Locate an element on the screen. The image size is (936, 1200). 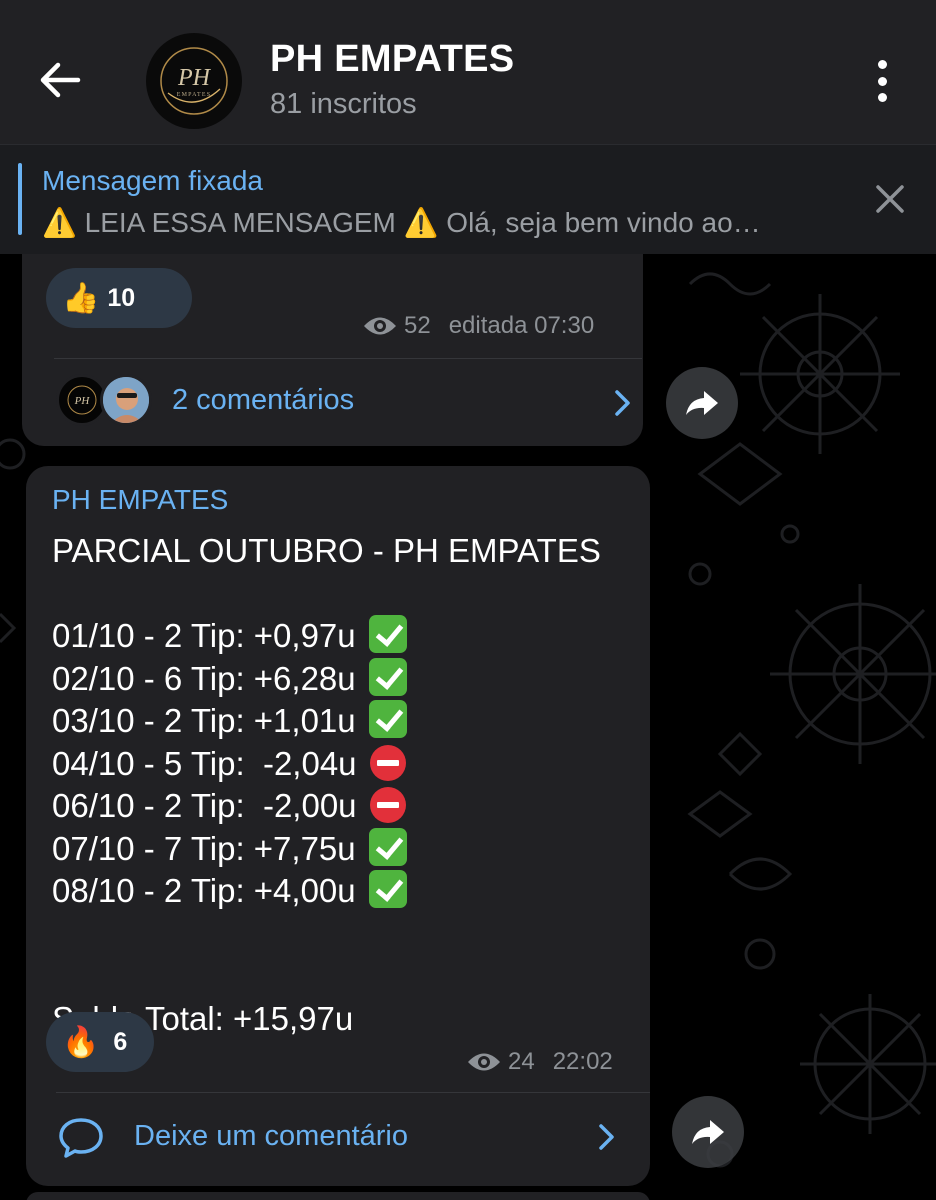
post-time: editada 07:30 is located at coordinates (521, 325).